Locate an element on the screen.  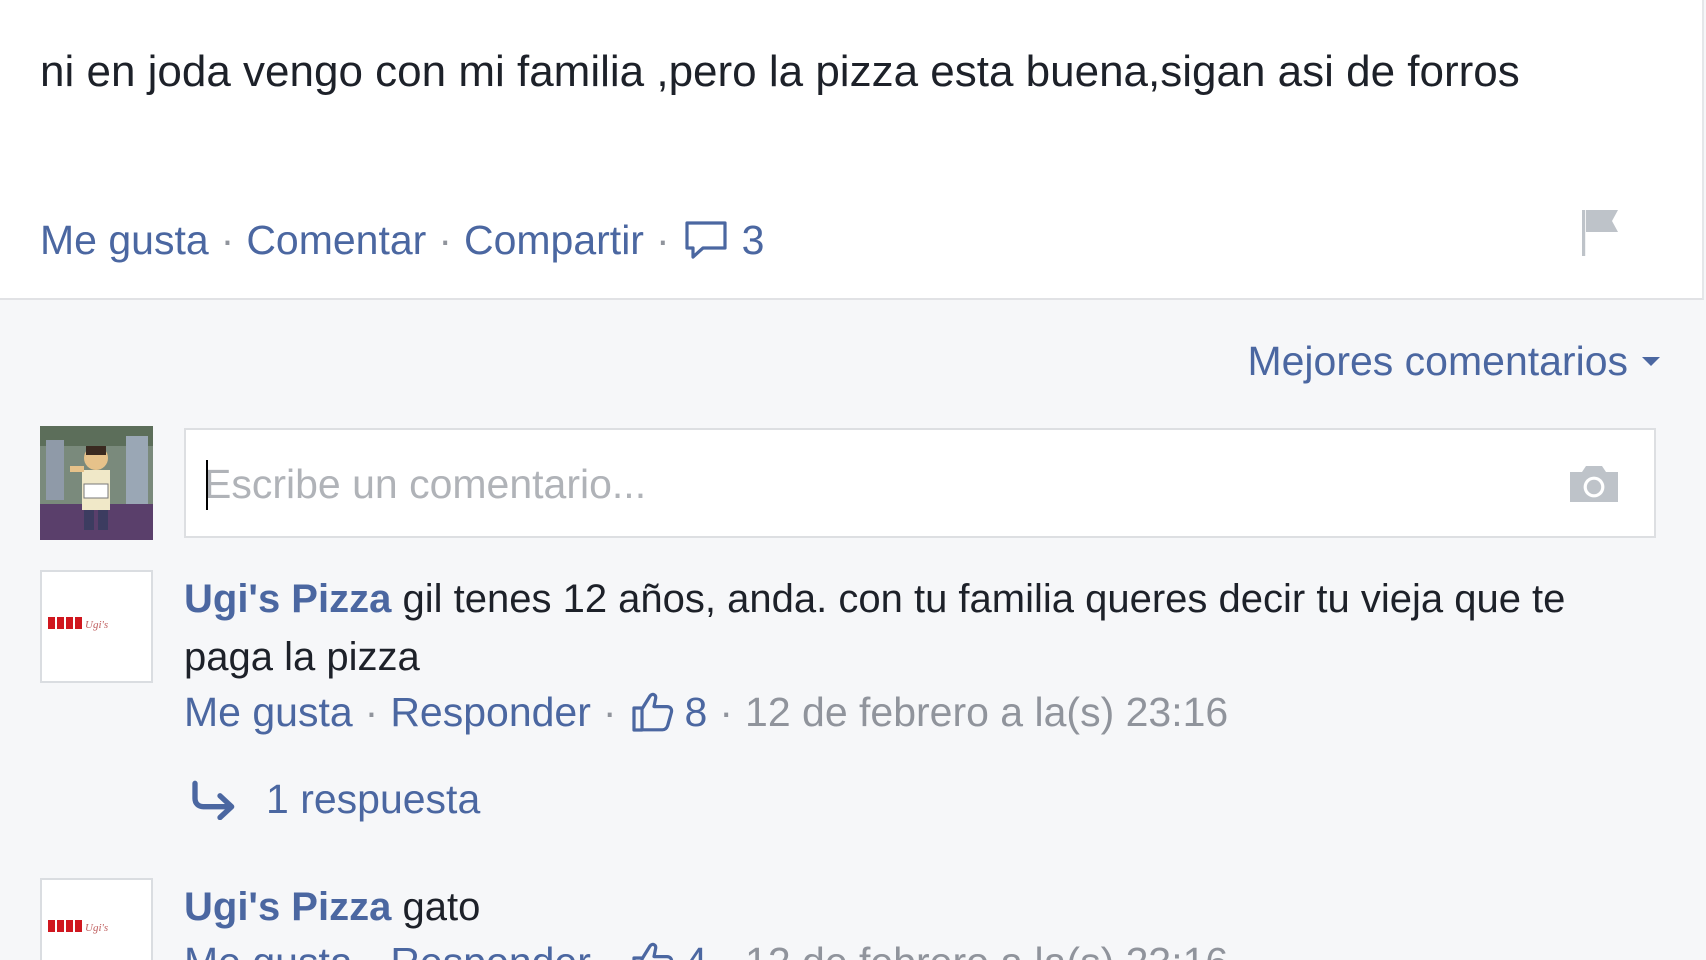
replies-count-label: 1 respuesta is located at coordinates (373, 799).